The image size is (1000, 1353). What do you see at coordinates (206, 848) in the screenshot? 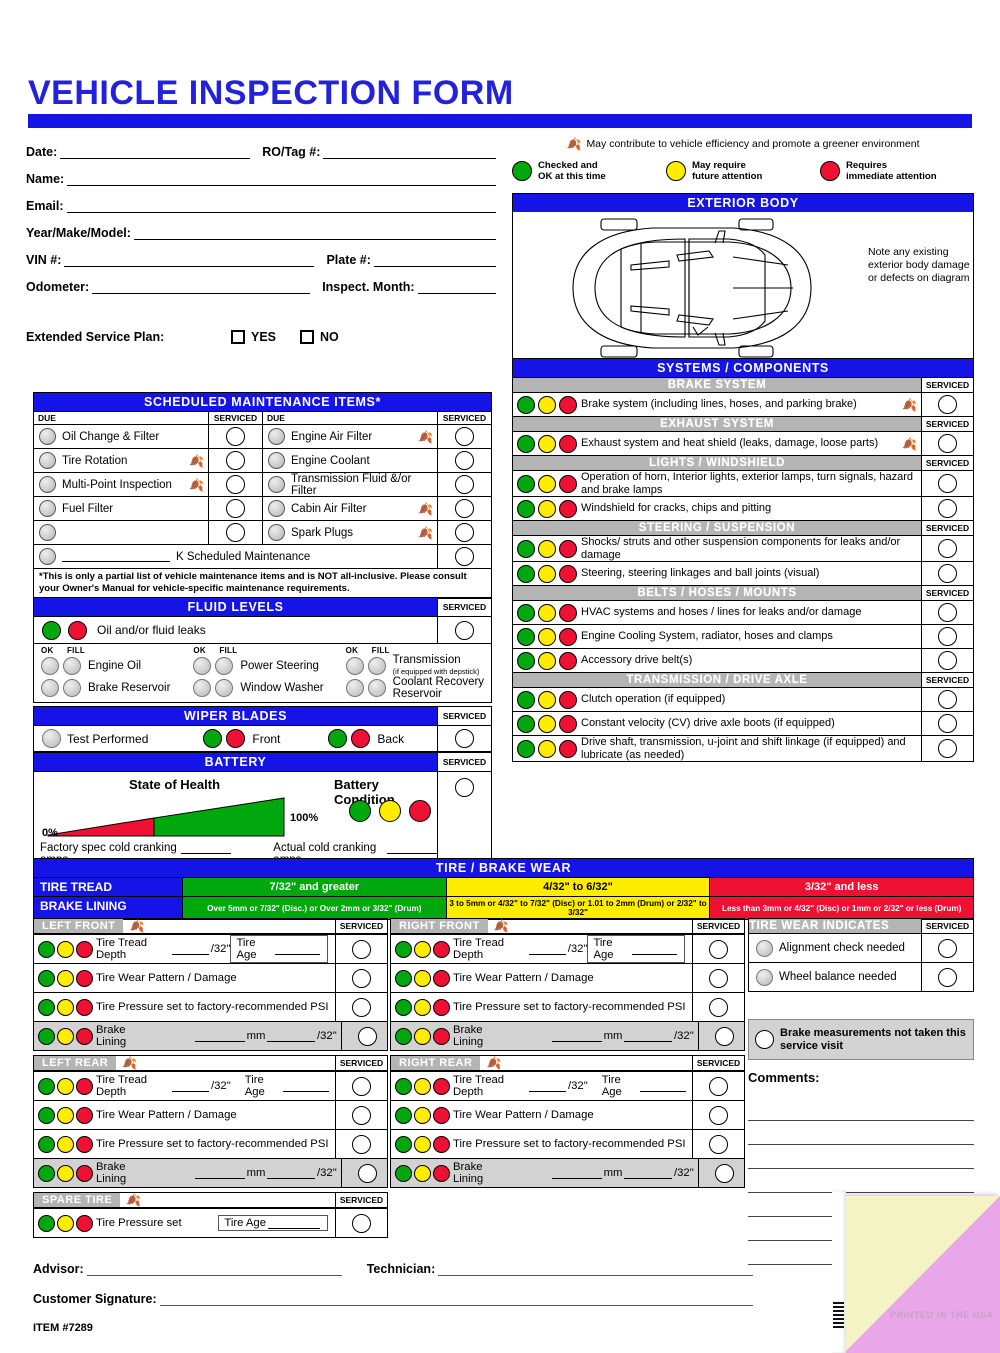
I see `factory-spec-amps-input` at bounding box center [206, 848].